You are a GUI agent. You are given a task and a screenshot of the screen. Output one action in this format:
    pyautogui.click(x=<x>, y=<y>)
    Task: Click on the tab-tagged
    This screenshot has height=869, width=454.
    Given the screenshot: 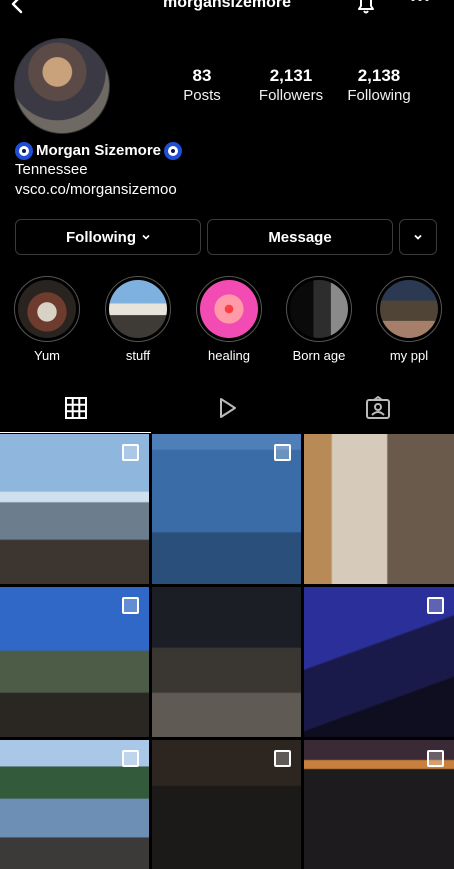 What is the action you would take?
    pyautogui.click(x=377, y=410)
    